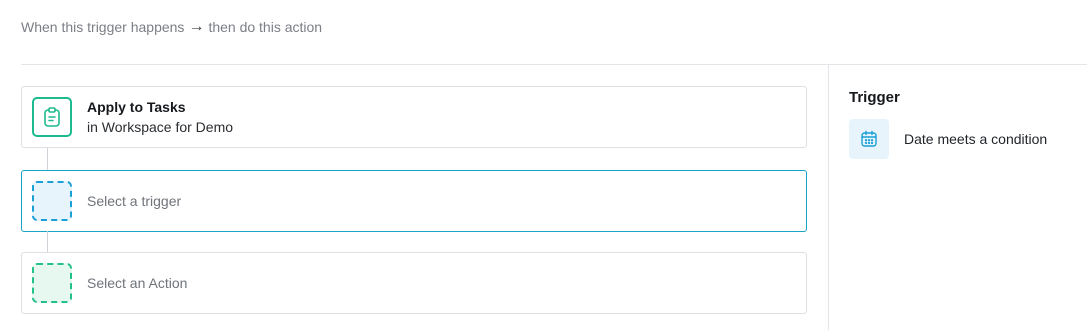 This screenshot has width=1087, height=330. What do you see at coordinates (414, 201) in the screenshot?
I see `select-trigger-card: Select a trigger` at bounding box center [414, 201].